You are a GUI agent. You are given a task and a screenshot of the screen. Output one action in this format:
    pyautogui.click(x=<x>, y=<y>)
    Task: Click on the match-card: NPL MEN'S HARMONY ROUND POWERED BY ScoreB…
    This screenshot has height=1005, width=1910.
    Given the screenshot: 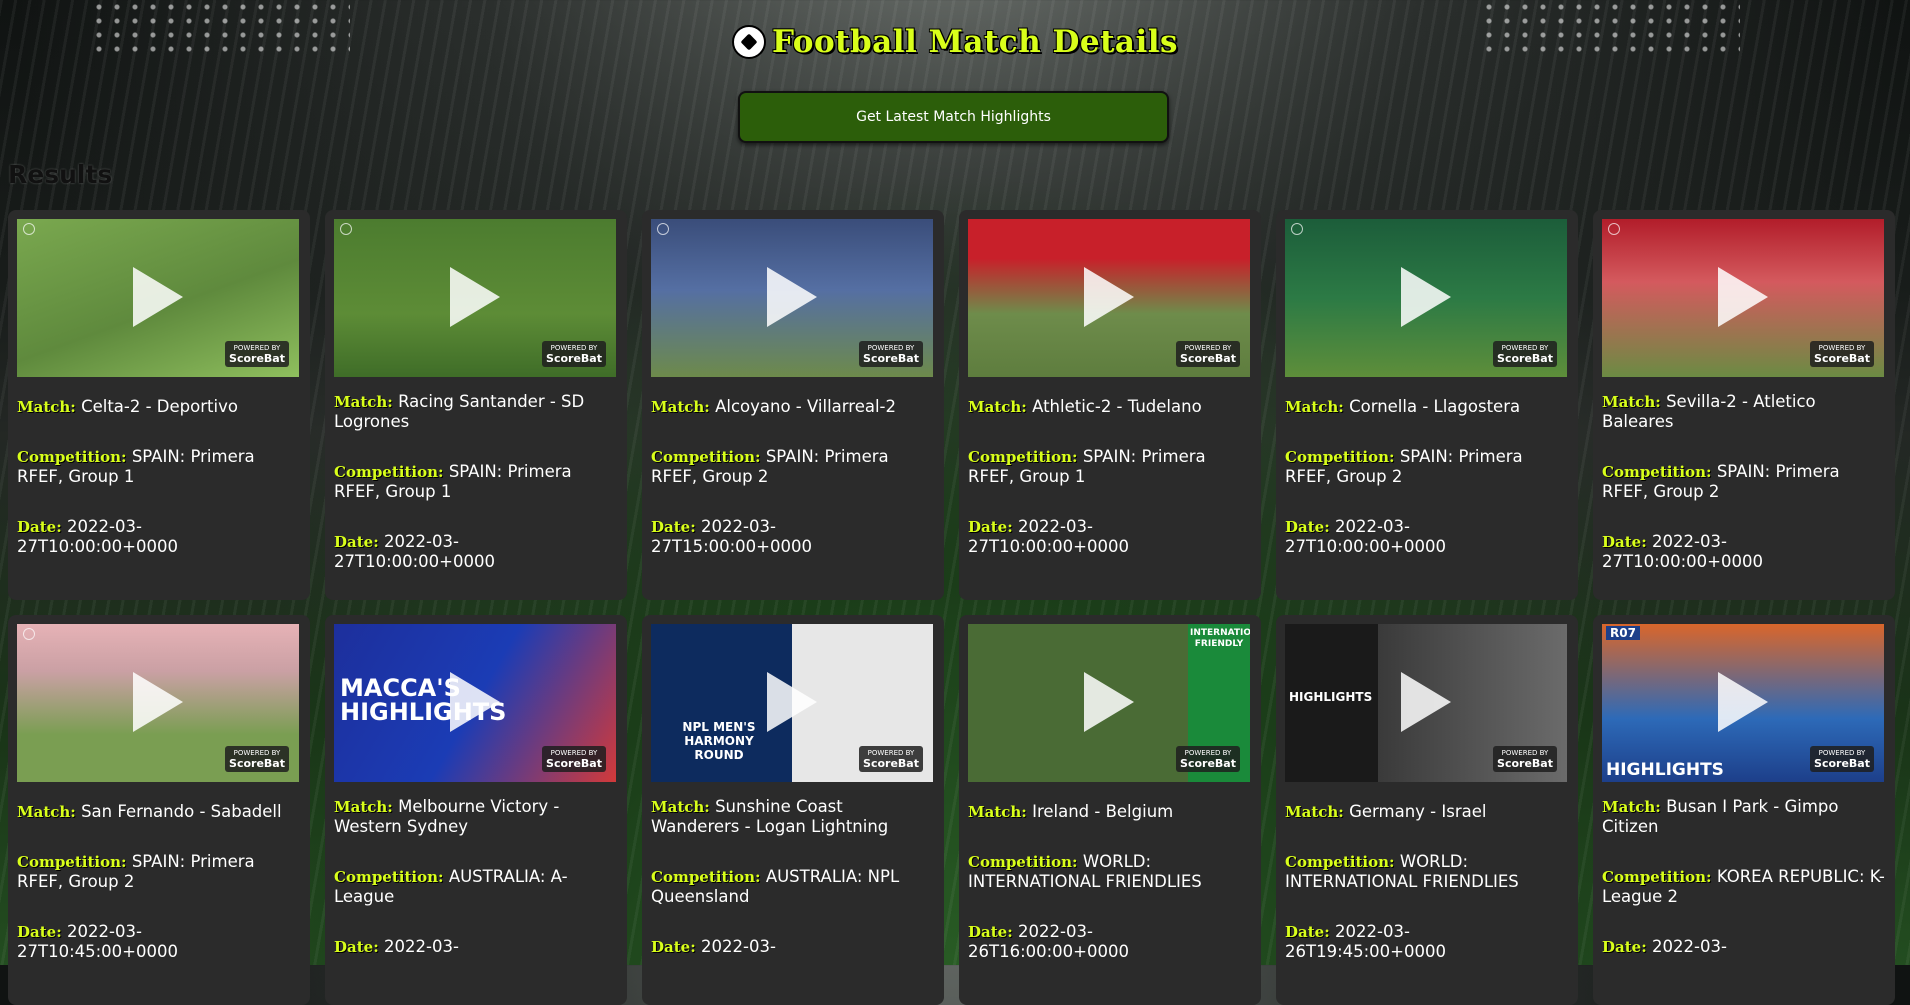 What is the action you would take?
    pyautogui.click(x=793, y=810)
    